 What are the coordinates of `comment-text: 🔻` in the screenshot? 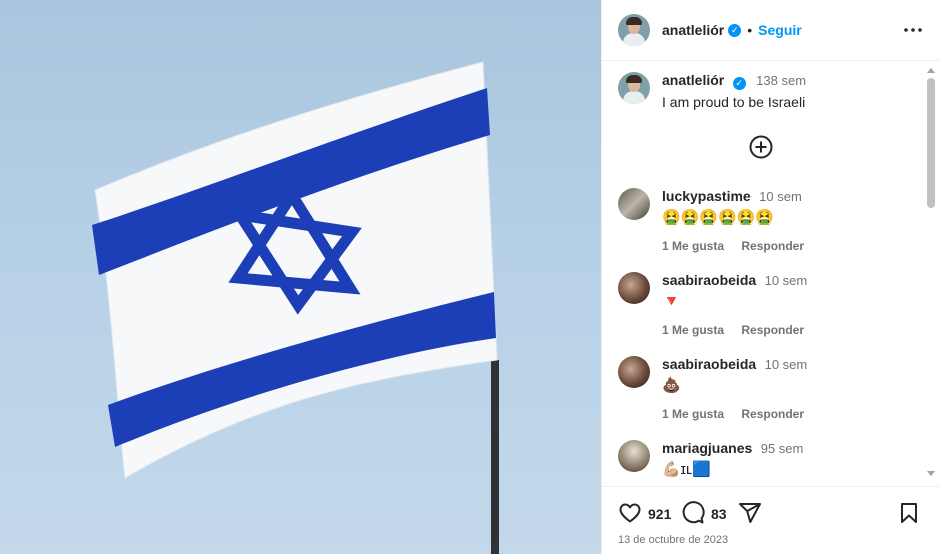 It's located at (671, 301).